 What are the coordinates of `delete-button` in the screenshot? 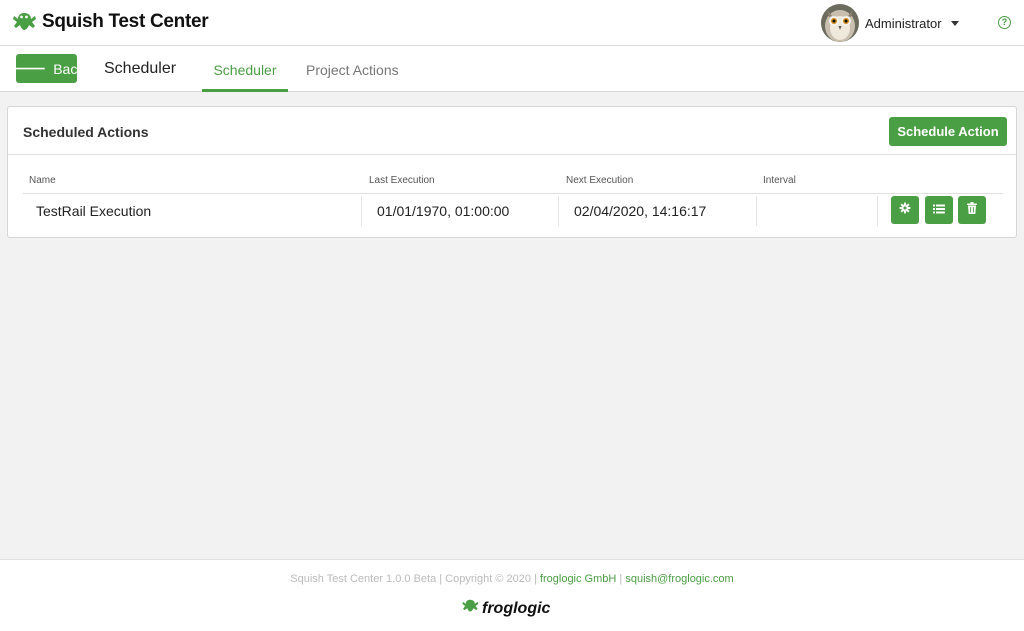 It's located at (972, 210).